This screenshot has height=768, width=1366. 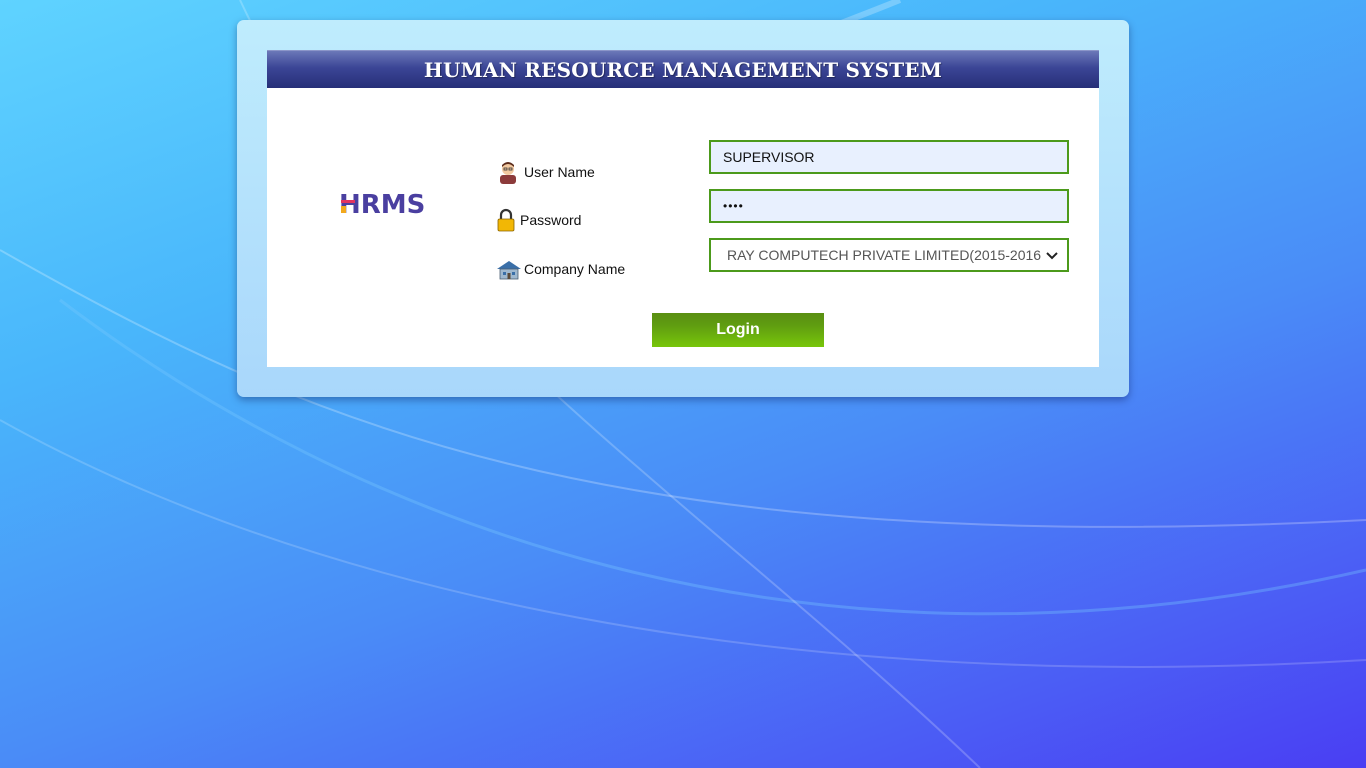 What do you see at coordinates (508, 269) in the screenshot?
I see `building-icon` at bounding box center [508, 269].